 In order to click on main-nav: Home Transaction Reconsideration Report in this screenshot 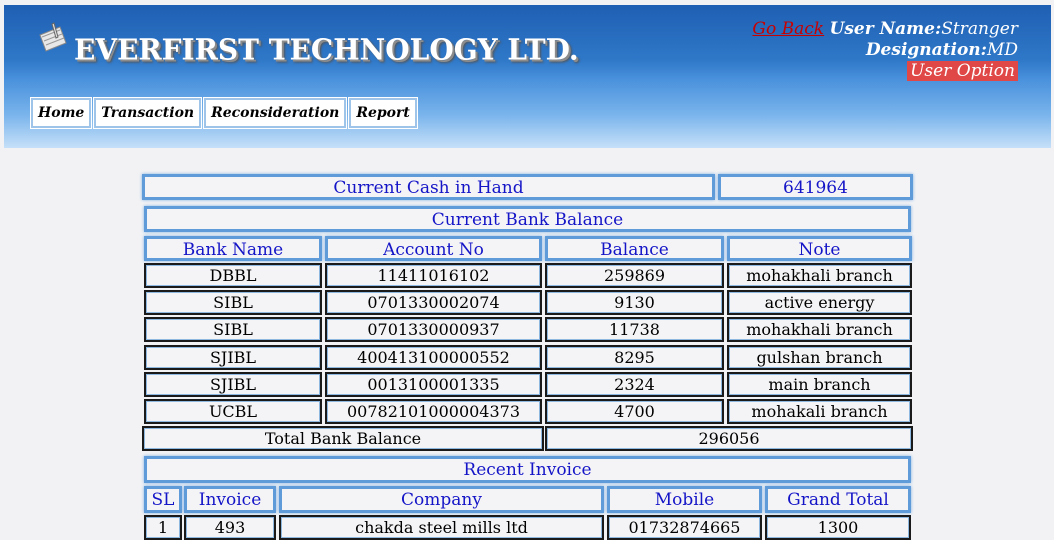, I will do `click(223, 113)`.